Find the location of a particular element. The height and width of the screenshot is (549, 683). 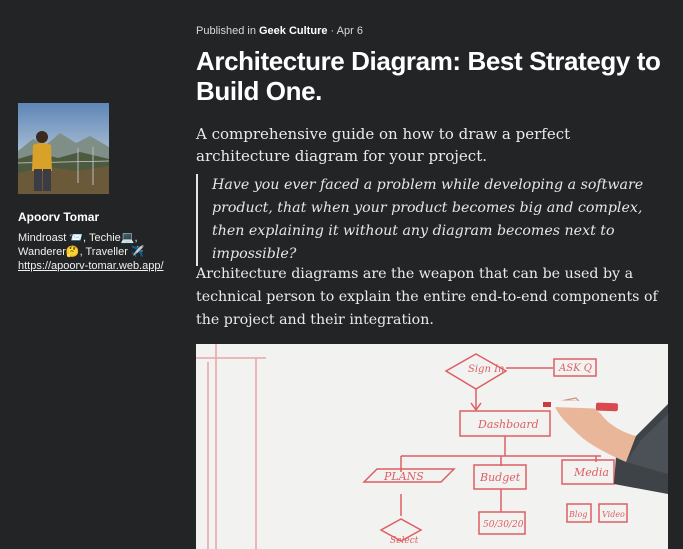

publication-line: Published in Geek Culture · Apr 6 is located at coordinates (279, 31).